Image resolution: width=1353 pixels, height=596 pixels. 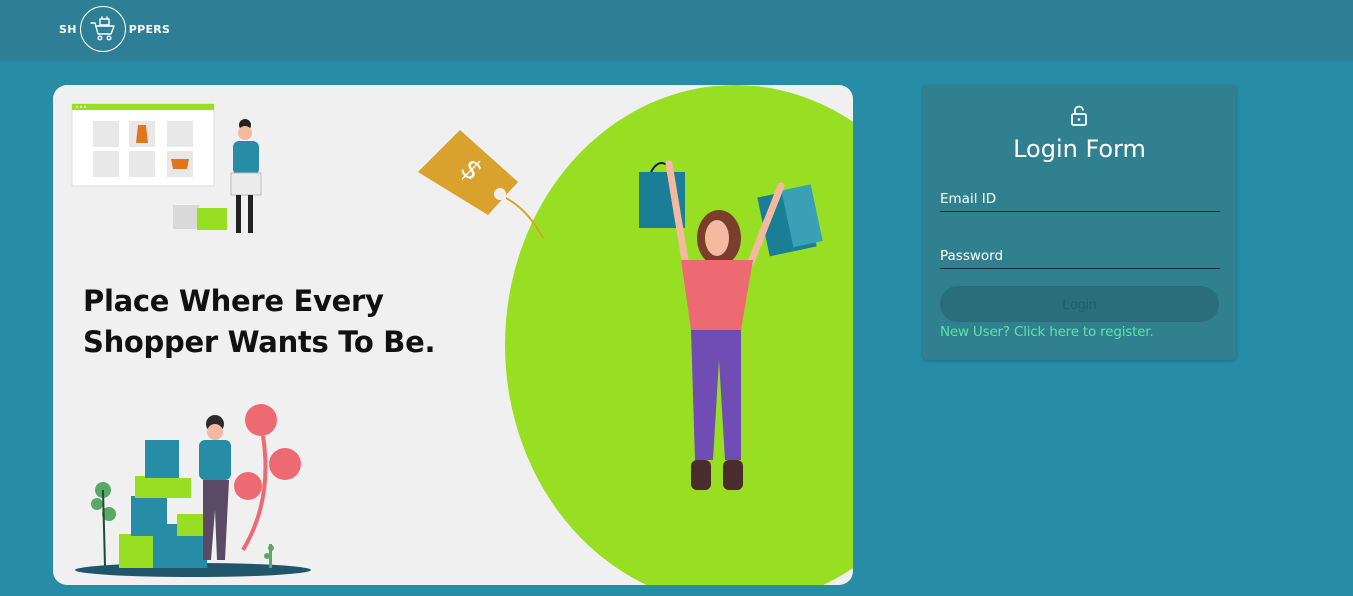 I want to click on price-tag-icon: $, so click(x=481, y=184).